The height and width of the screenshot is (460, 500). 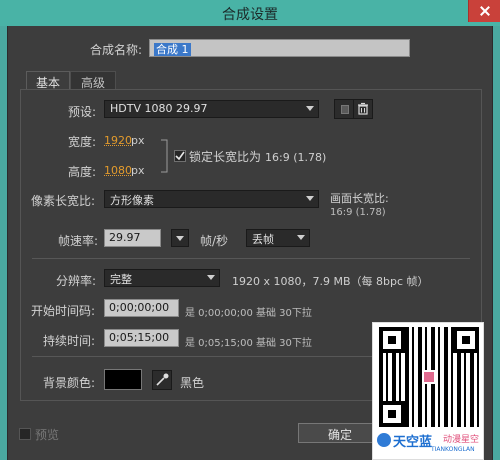 I want to click on height-unit: px, so click(x=138, y=170).